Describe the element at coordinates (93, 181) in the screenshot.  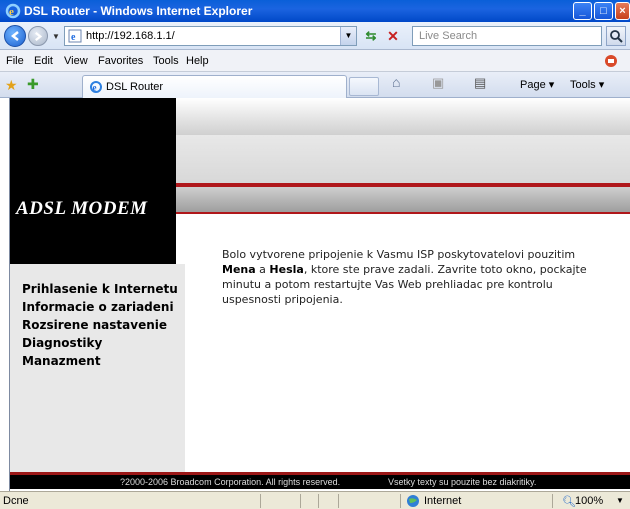
I see `logo-block: ADSL MODEM` at that location.